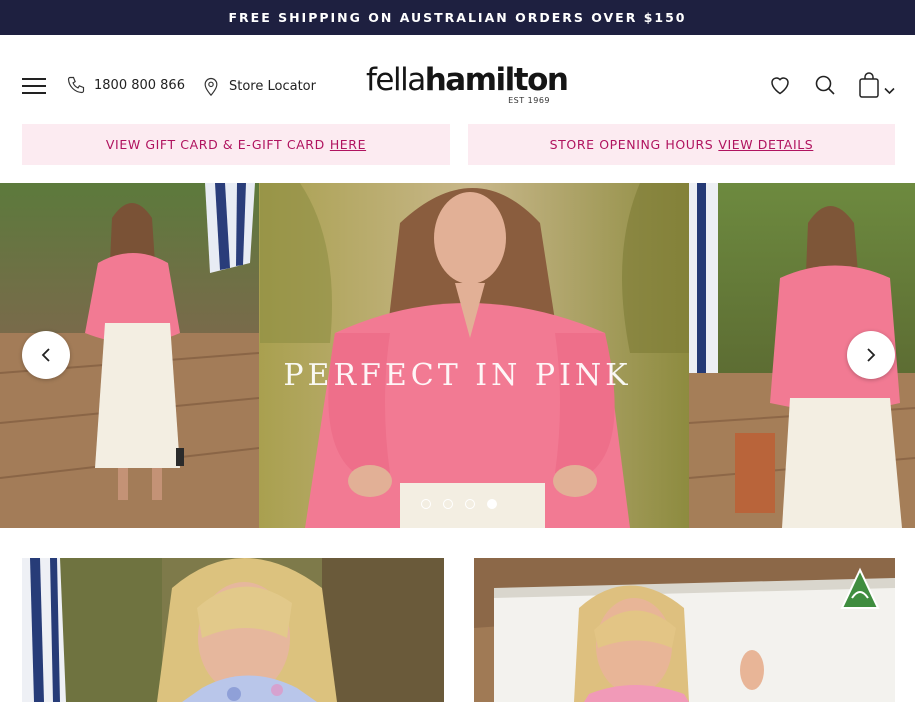 This screenshot has width=915, height=702. What do you see at coordinates (215, 144) in the screenshot?
I see `gift-card-text: VIEW GIFT CARD & E-GIFT CARD` at bounding box center [215, 144].